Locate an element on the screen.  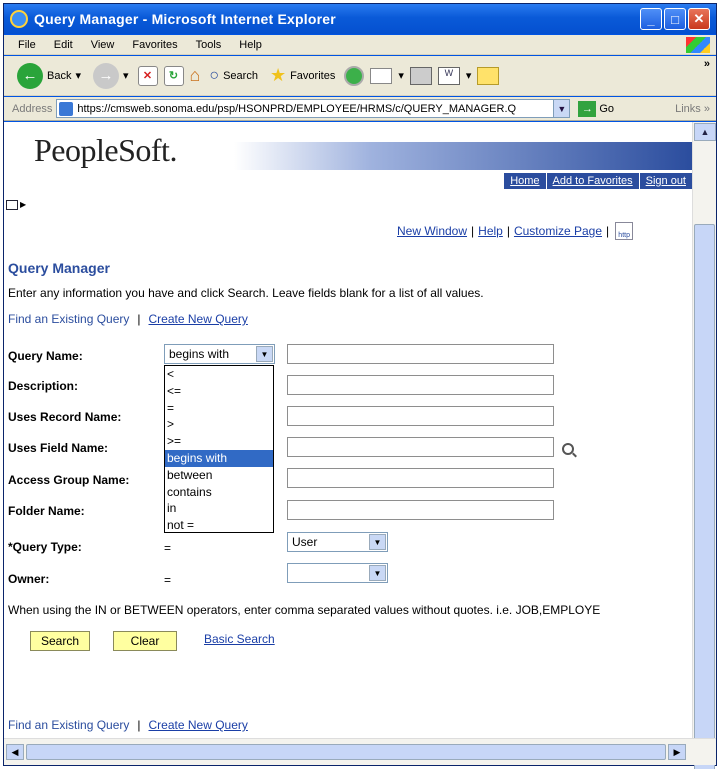
operator-option: in is located at coordinates (219, 508).